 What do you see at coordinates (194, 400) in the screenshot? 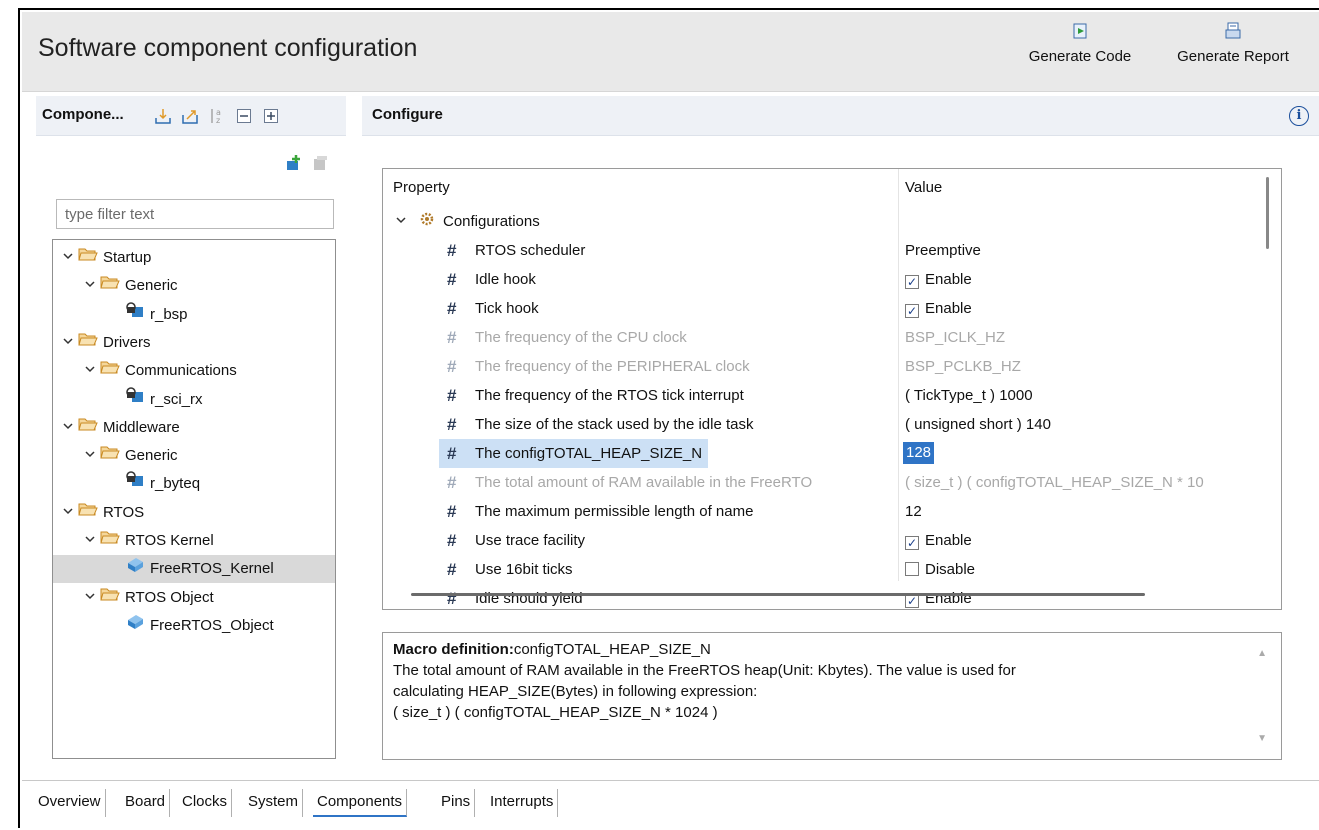
I see `tree-item: r_sci_rx` at bounding box center [194, 400].